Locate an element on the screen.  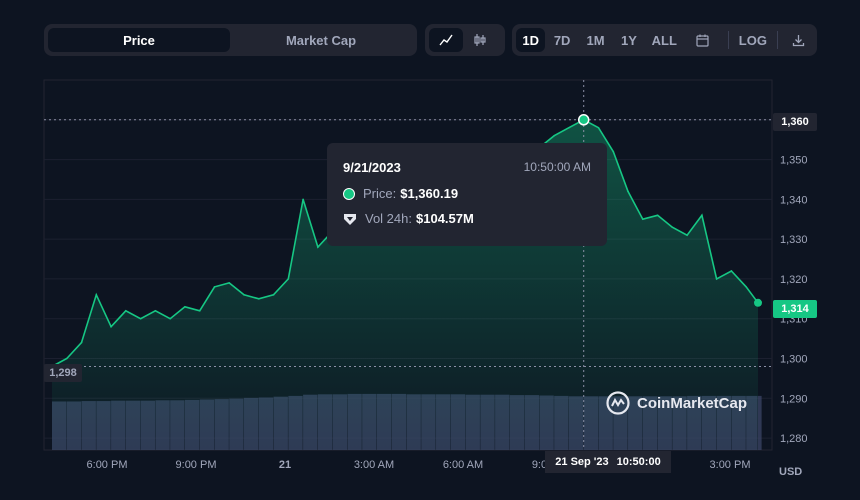
y-tick-label: 1,280 is located at coordinates (794, 439).